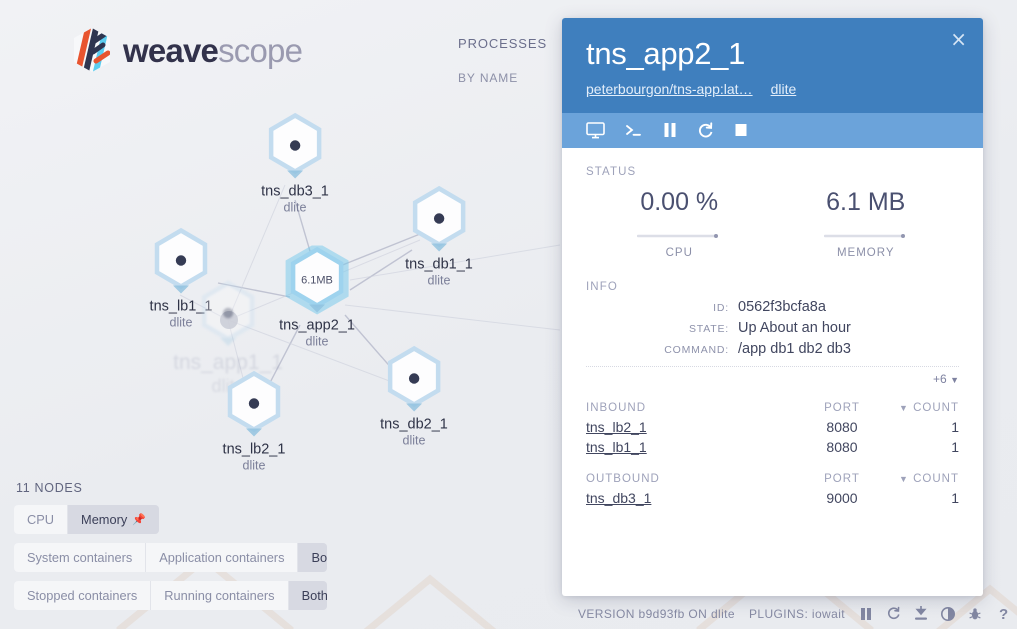  Describe the element at coordinates (772, 480) in the screenshot. I see `outbound-table-header: OUTBOUND PORT ▼ COUNT` at that location.